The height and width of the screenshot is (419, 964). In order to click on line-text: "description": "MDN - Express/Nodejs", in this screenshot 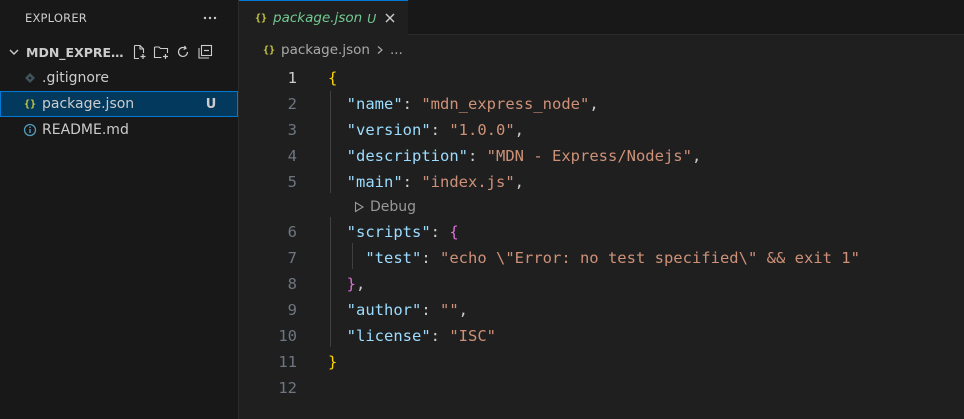, I will do `click(524, 156)`.